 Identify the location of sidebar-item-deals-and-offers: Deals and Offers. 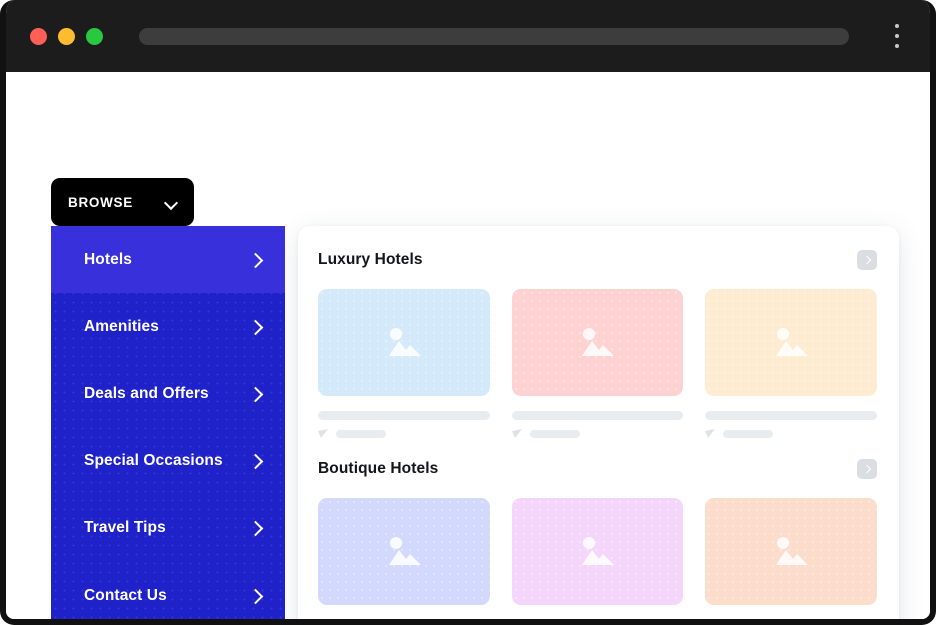
(168, 393).